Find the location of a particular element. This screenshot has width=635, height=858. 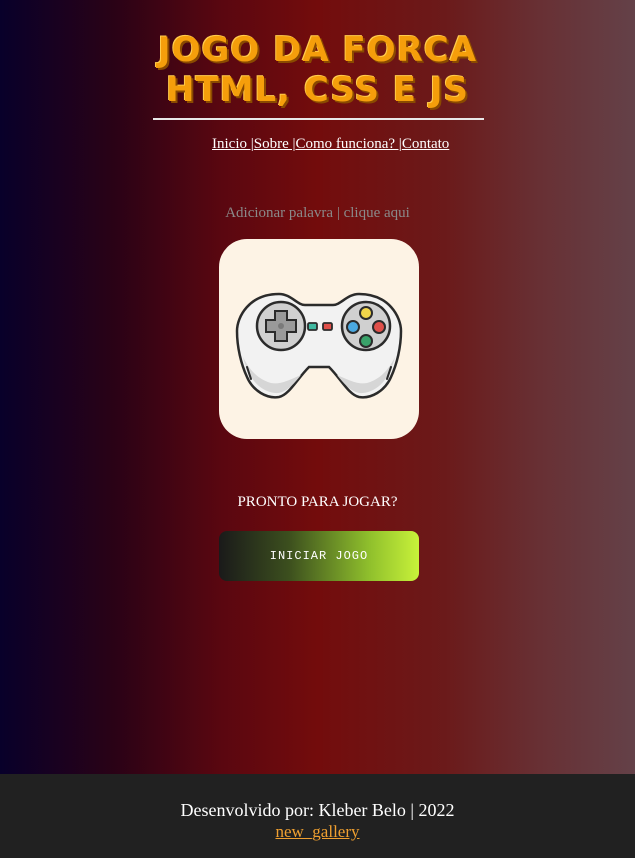

nav-link-inicio: Inicio | is located at coordinates (233, 144).